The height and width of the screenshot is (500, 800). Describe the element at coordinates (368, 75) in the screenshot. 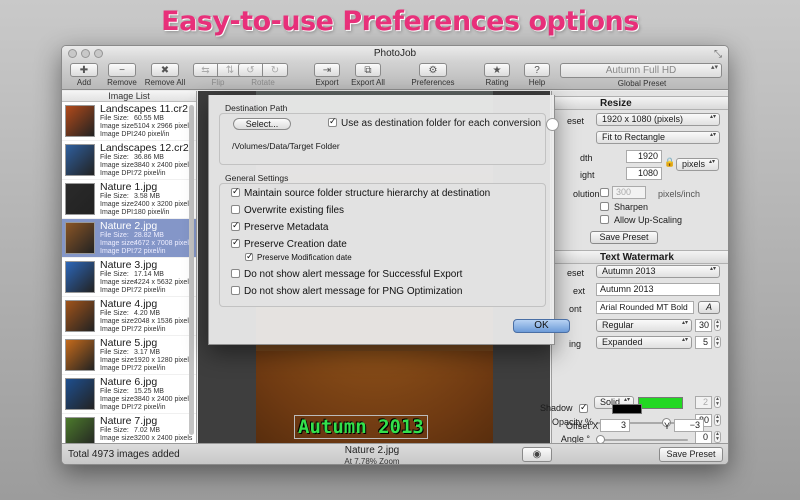

I see `export-all-button: ⧉ Export All` at that location.